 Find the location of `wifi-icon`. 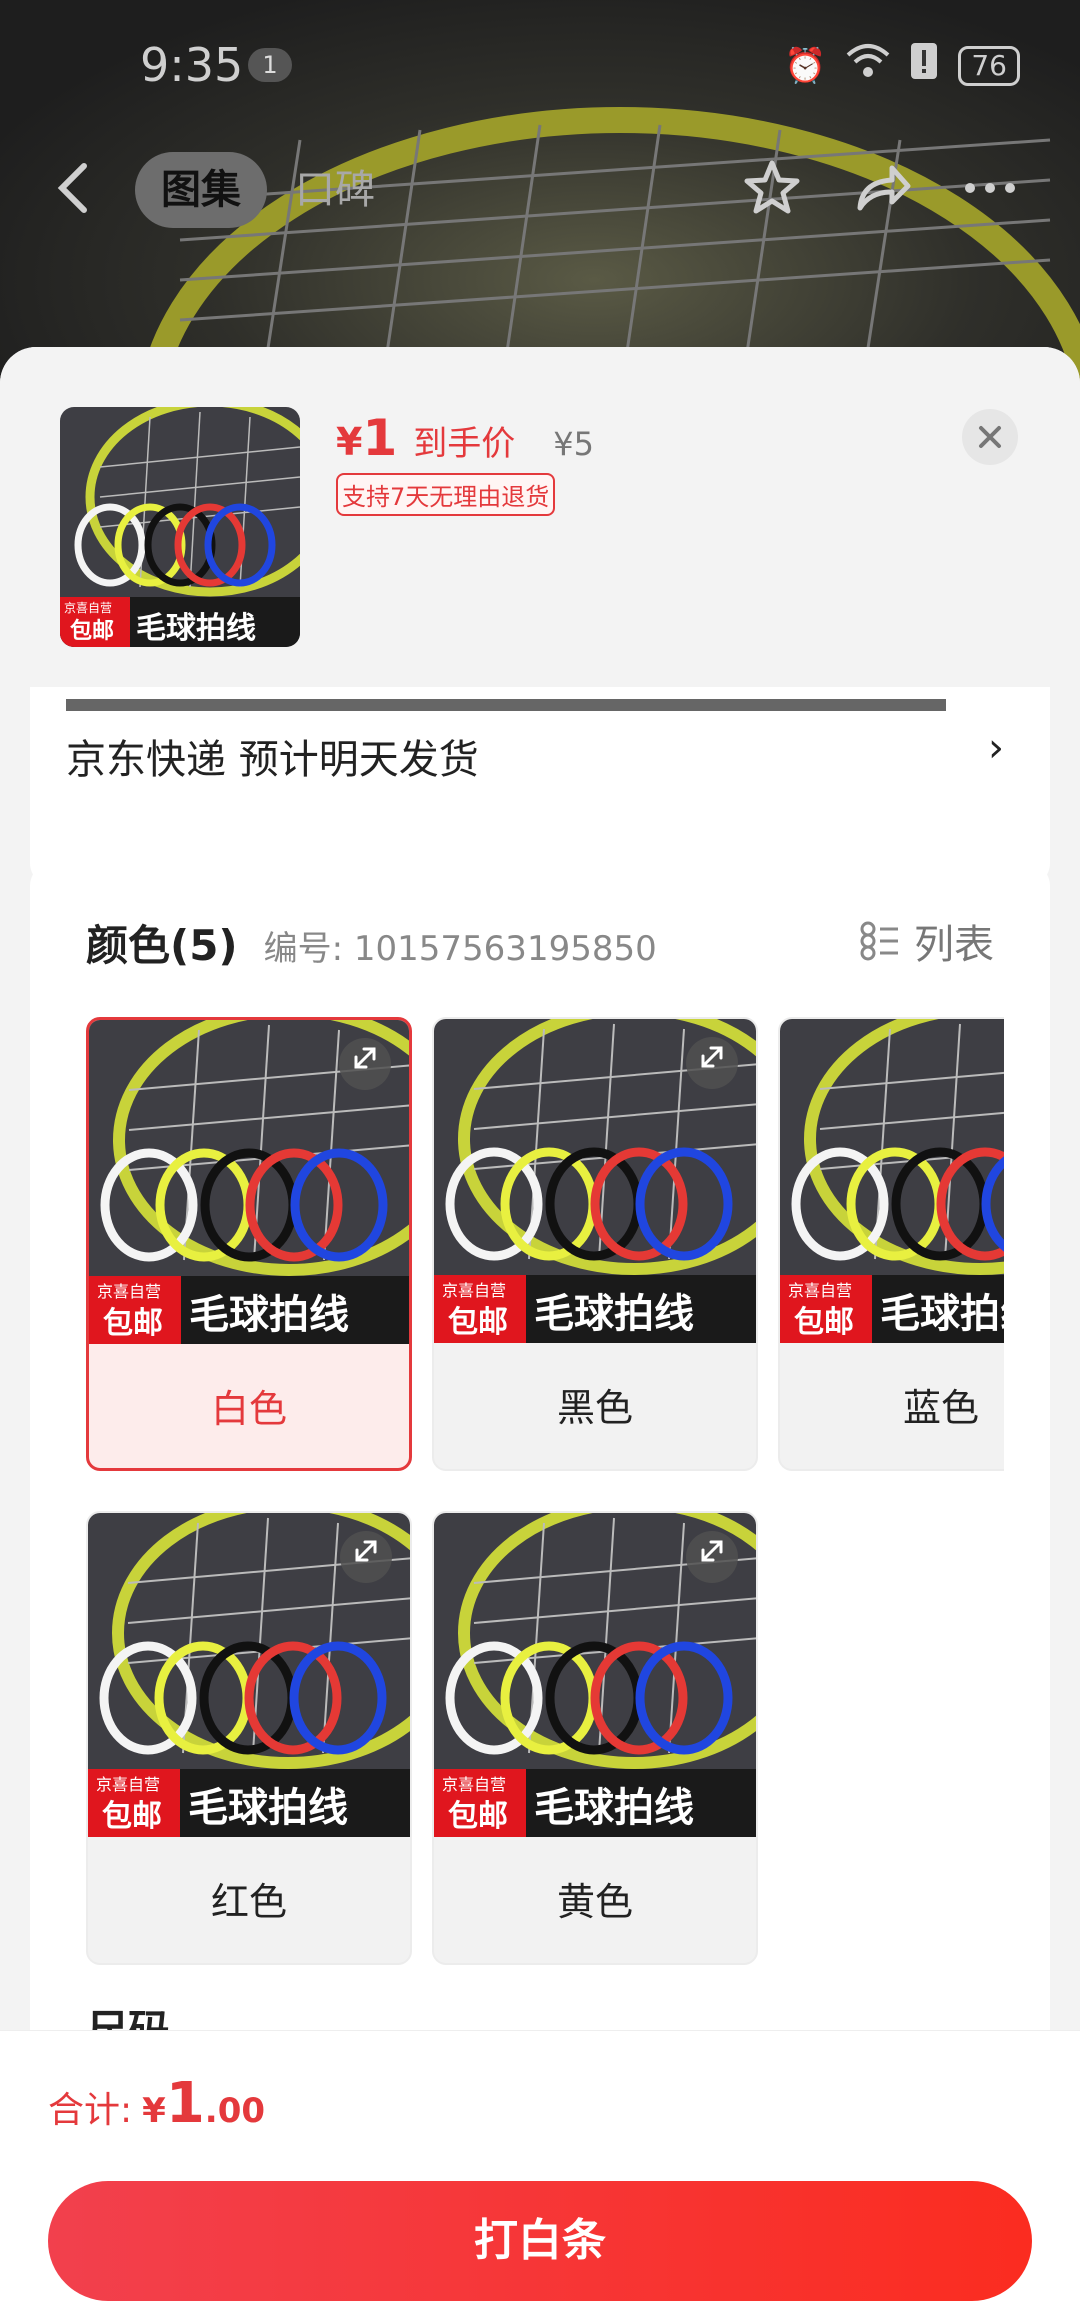

wifi-icon is located at coordinates (868, 65).